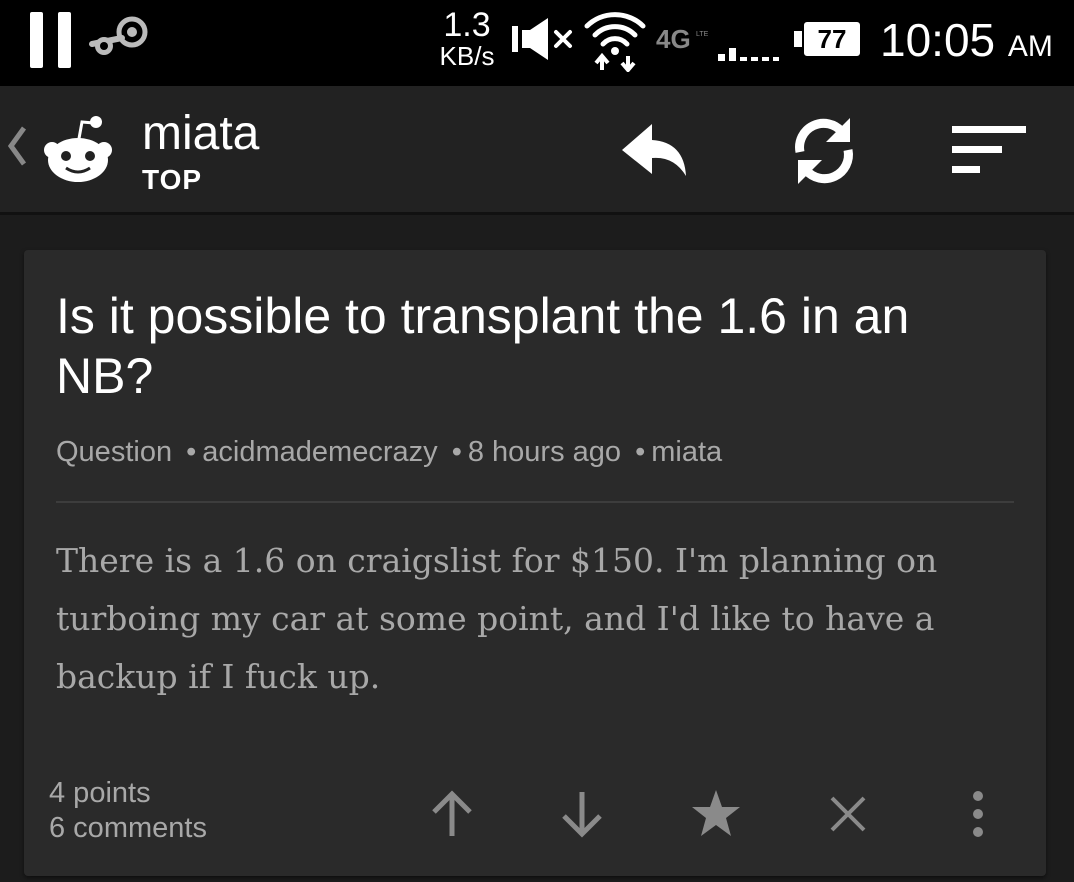 This screenshot has width=1074, height=882. I want to click on reply-icon, so click(654, 150).